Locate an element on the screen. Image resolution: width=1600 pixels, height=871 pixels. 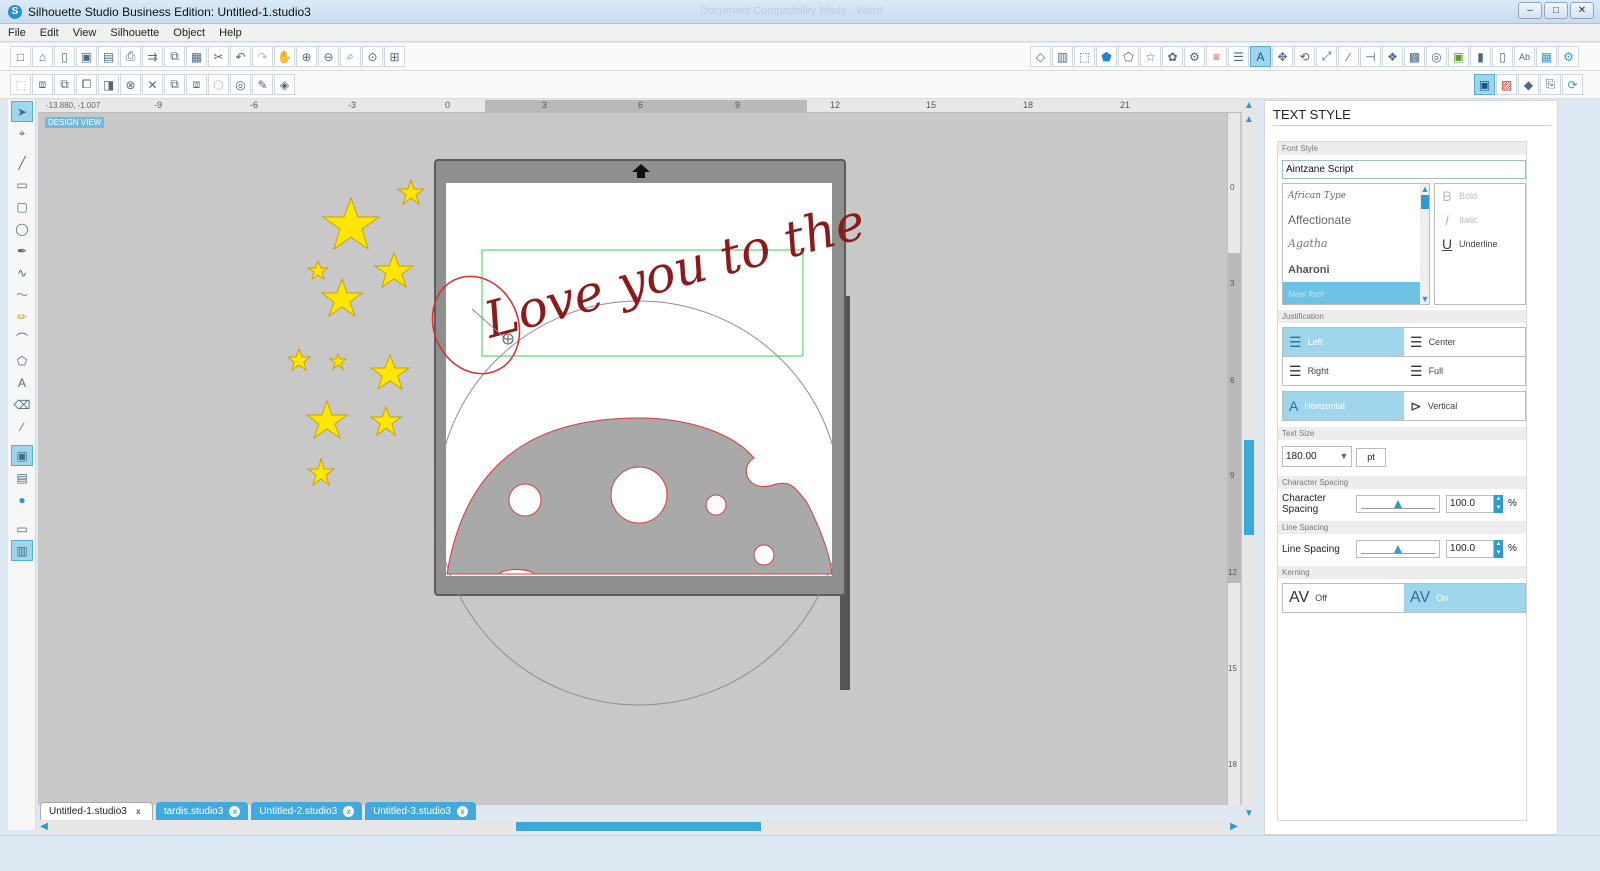
curve-tool-icon: ∿ is located at coordinates (22, 272).